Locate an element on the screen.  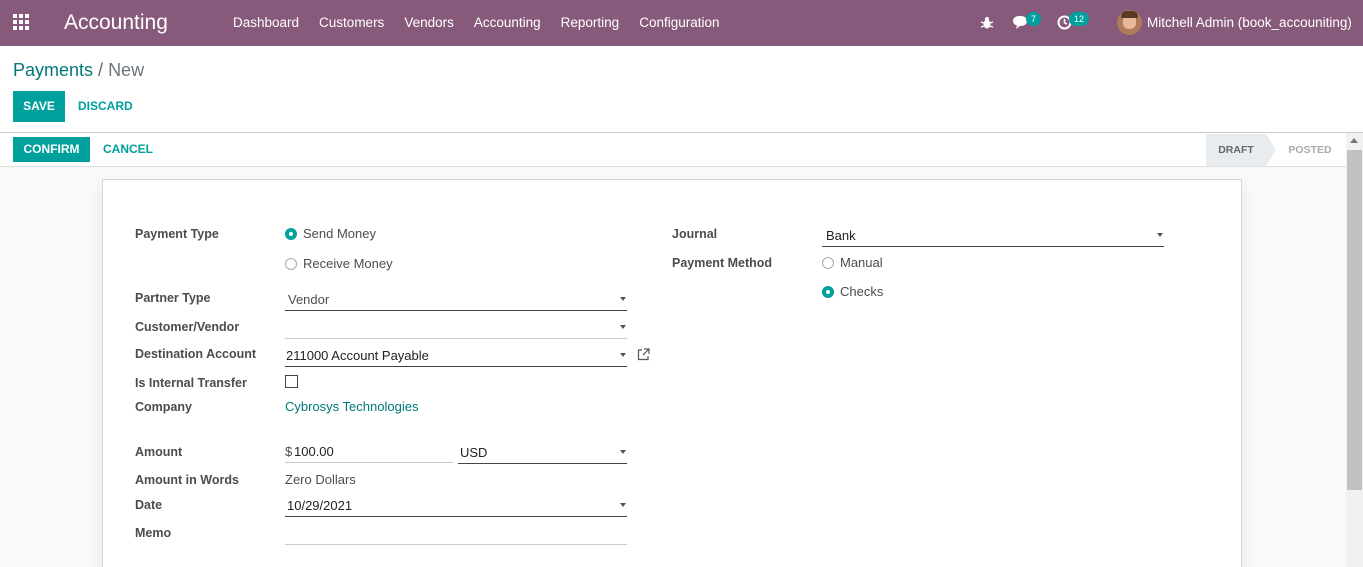
company-label: Company is located at coordinates (163, 407).